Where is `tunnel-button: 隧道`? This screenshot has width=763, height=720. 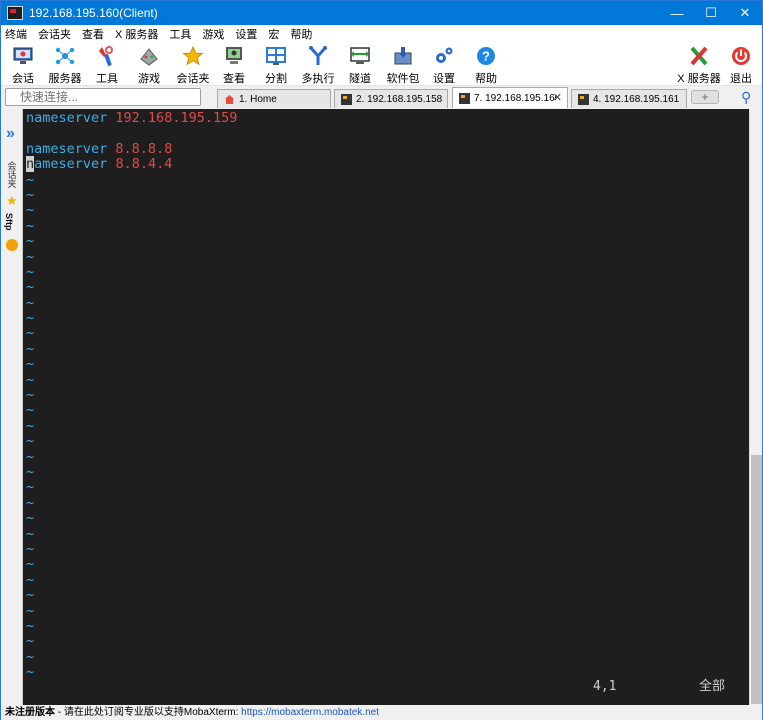 tunnel-button: 隧道 is located at coordinates (360, 65).